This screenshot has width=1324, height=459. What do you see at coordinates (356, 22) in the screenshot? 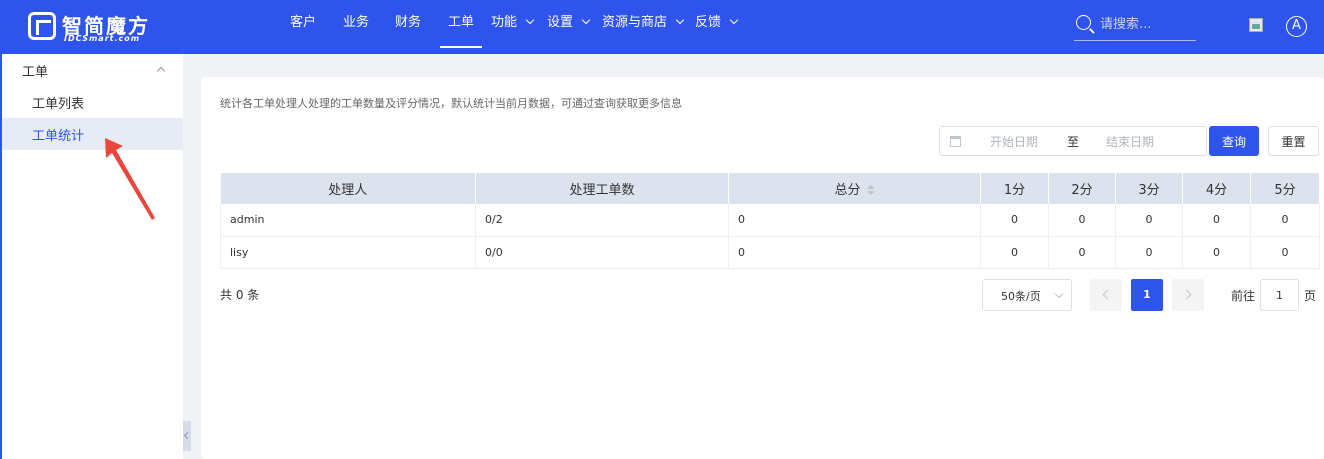
I see `nav-label: 业务` at bounding box center [356, 22].